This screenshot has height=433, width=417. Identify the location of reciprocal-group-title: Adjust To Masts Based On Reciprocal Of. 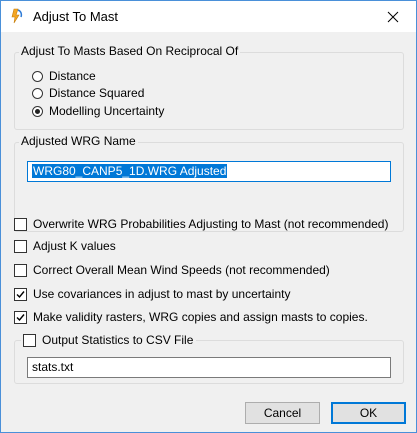
(130, 51).